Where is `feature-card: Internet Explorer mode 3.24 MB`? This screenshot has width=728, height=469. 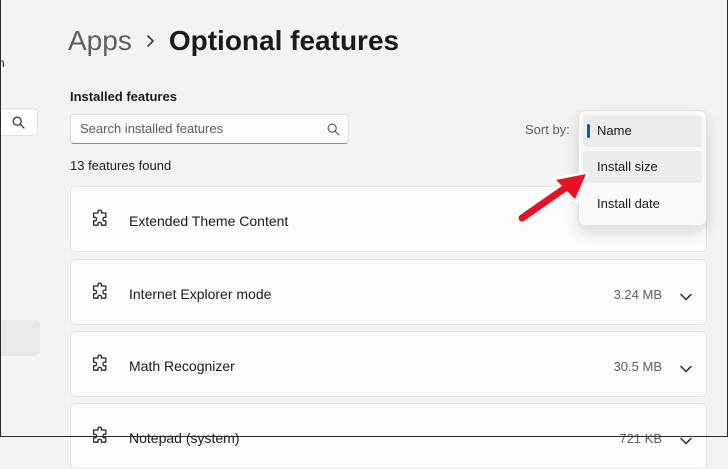 feature-card: Internet Explorer mode 3.24 MB is located at coordinates (388, 292).